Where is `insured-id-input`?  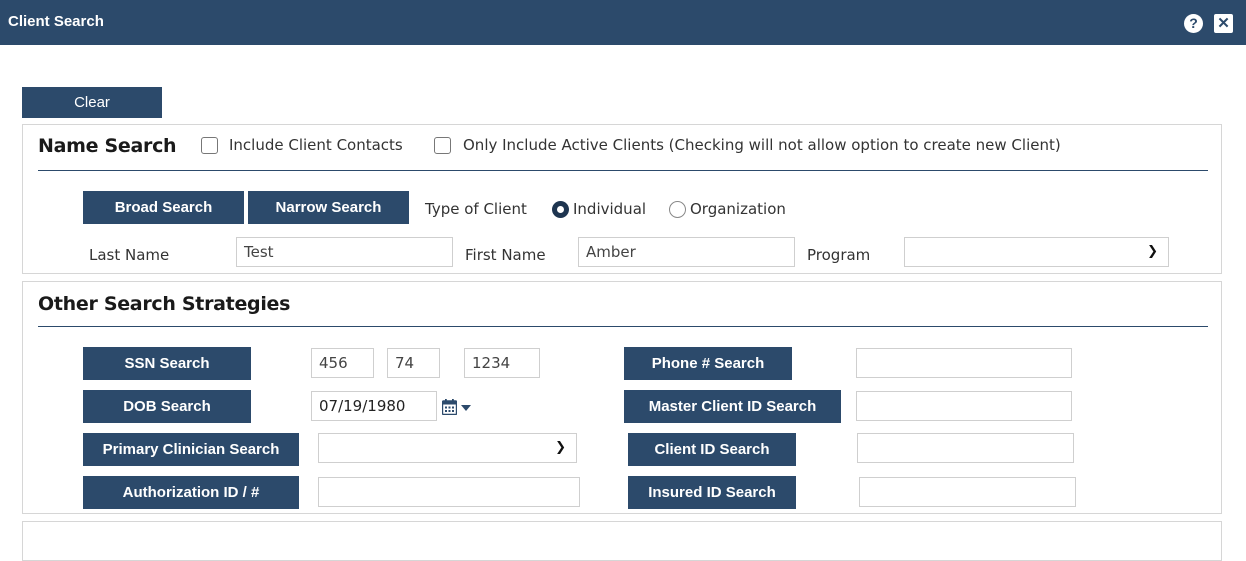
insured-id-input is located at coordinates (967, 492).